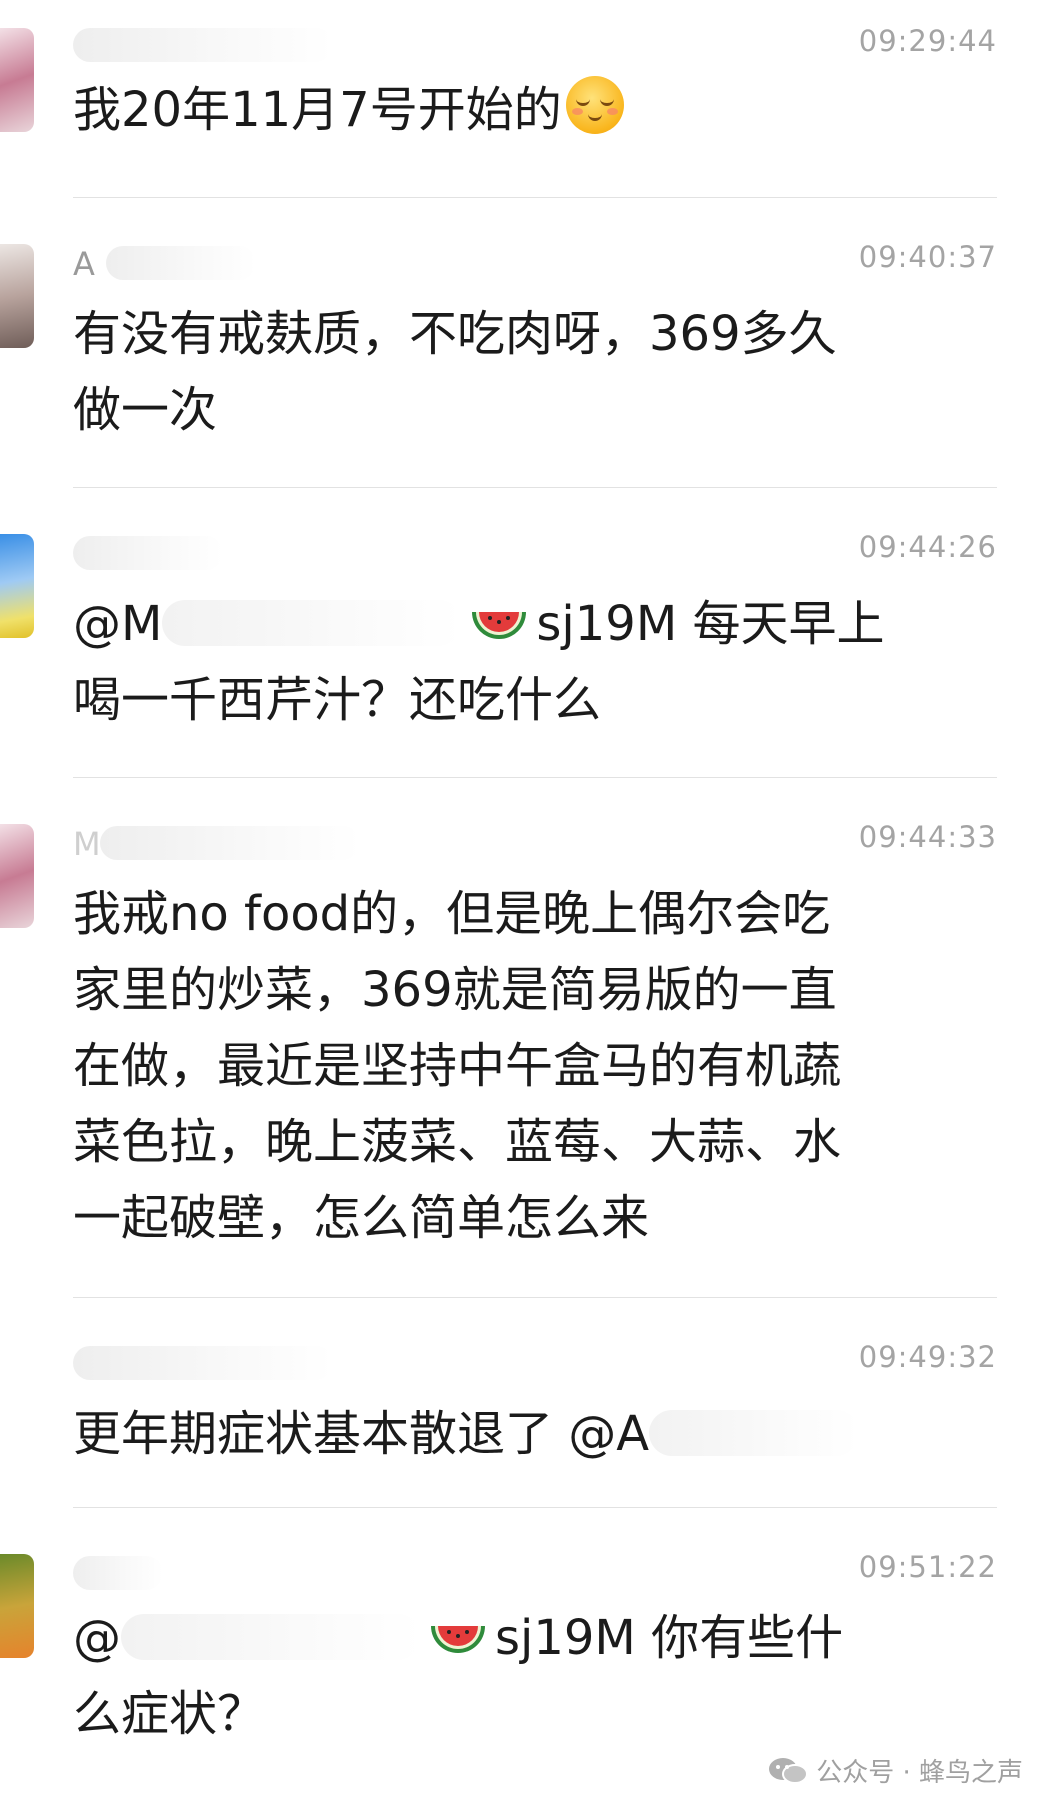 The image size is (1049, 1798). I want to click on mention-link: @, so click(97, 1638).